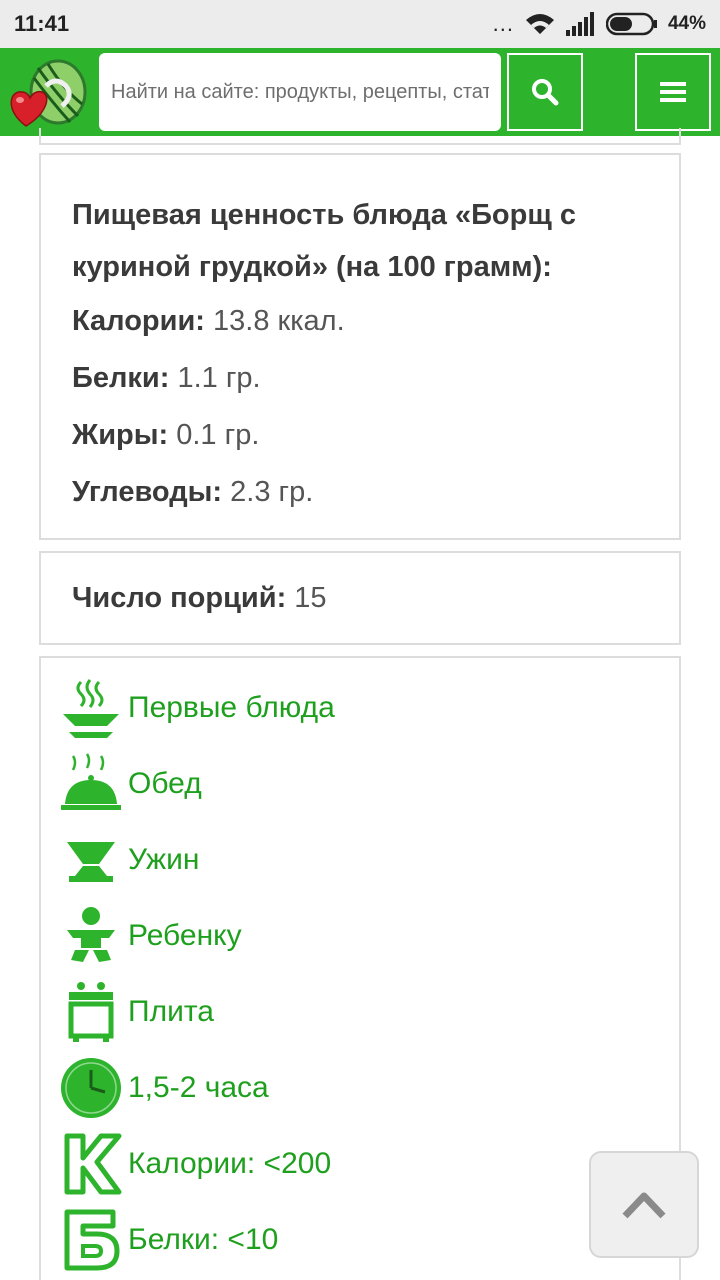  I want to click on tag-label: Калории: <200, so click(229, 1164).